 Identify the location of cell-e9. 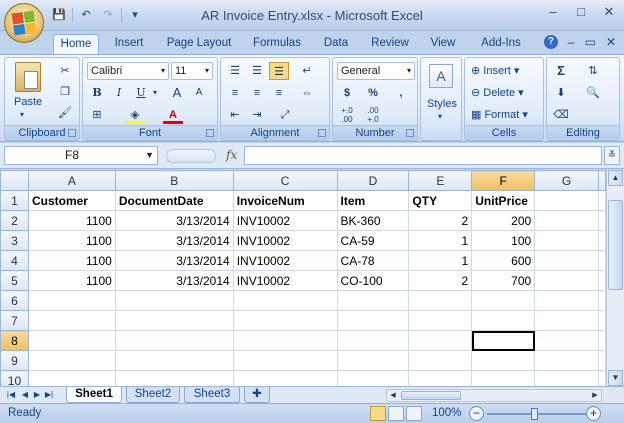
(440, 360).